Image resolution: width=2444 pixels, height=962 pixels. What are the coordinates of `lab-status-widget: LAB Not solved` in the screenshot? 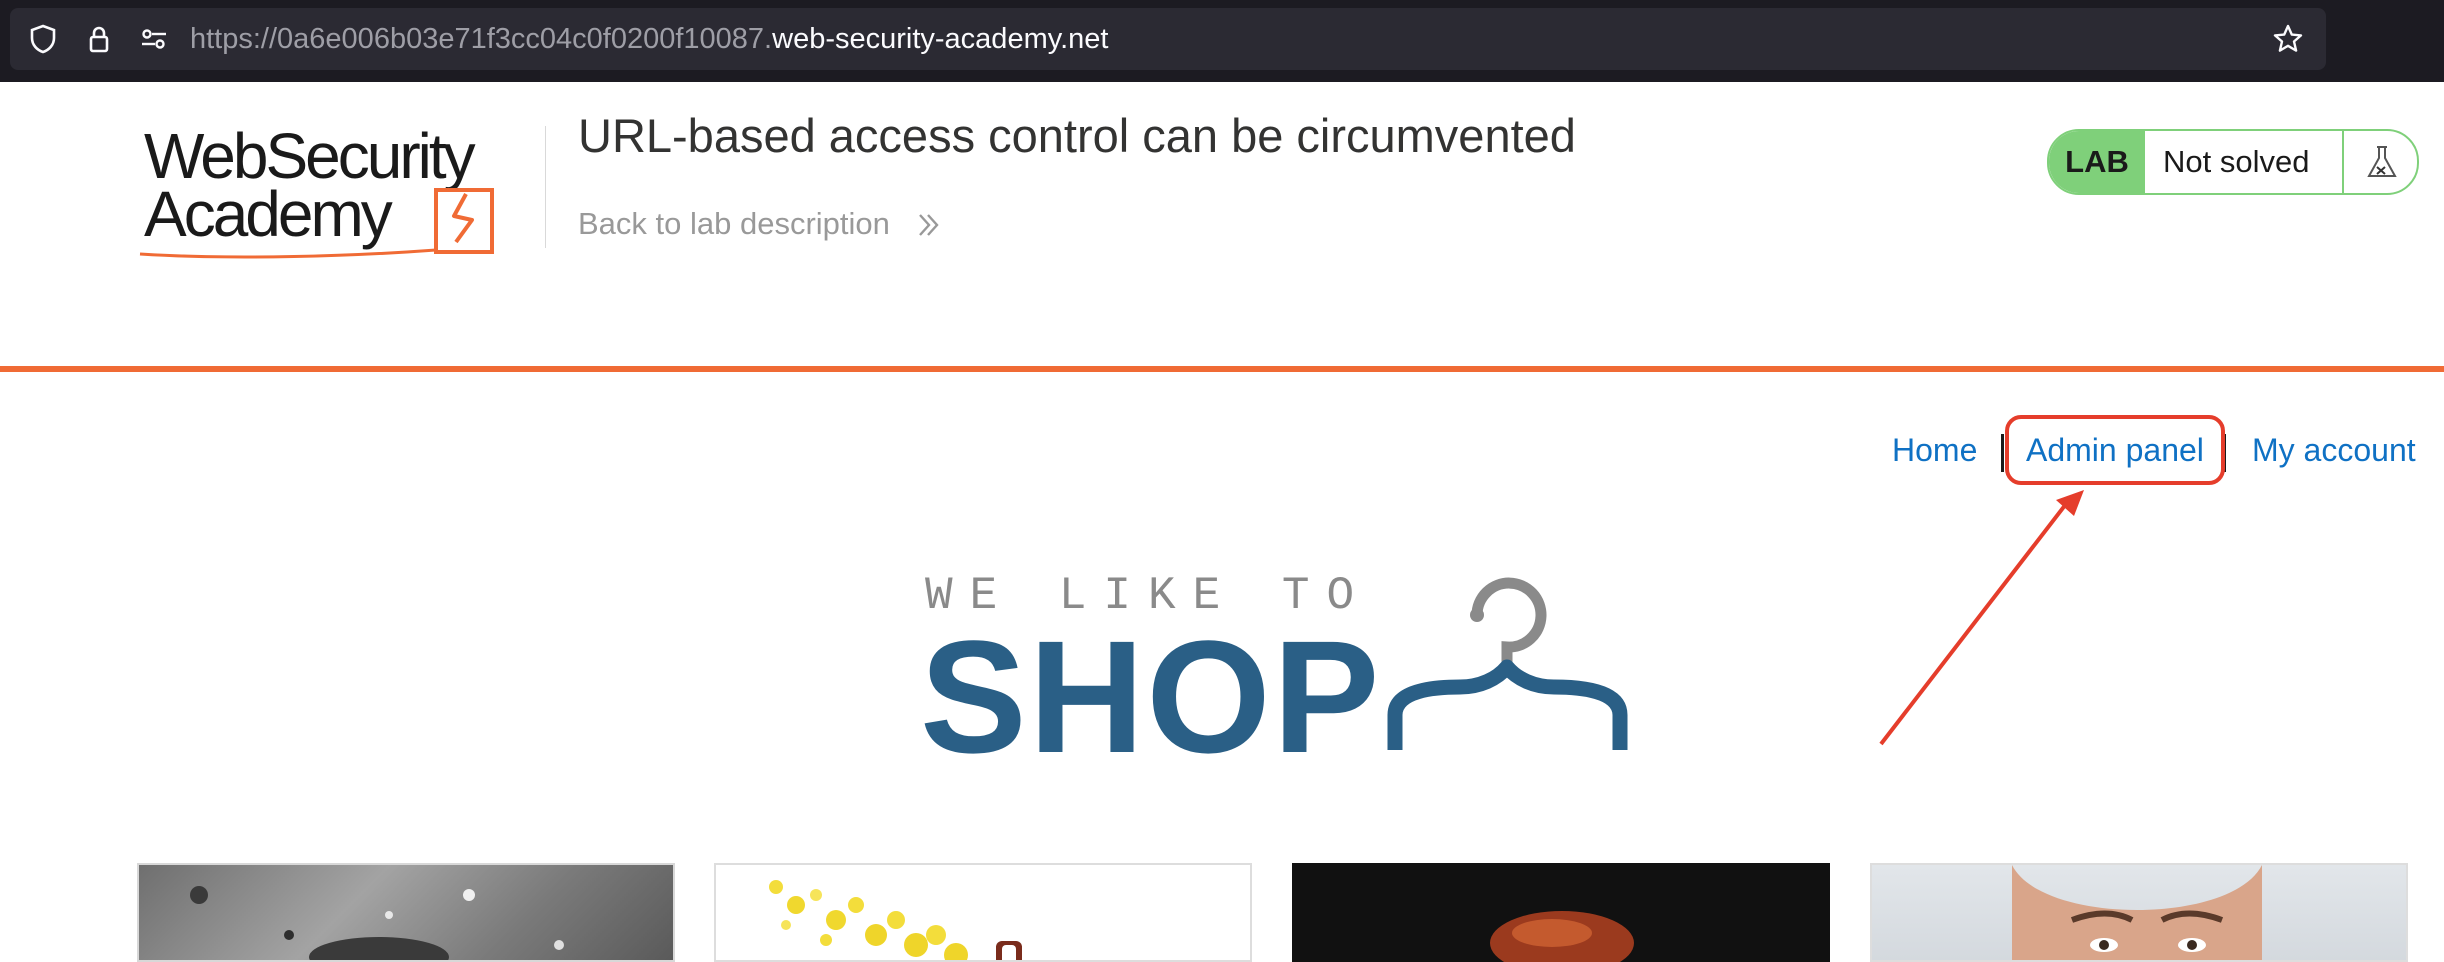 It's located at (2233, 162).